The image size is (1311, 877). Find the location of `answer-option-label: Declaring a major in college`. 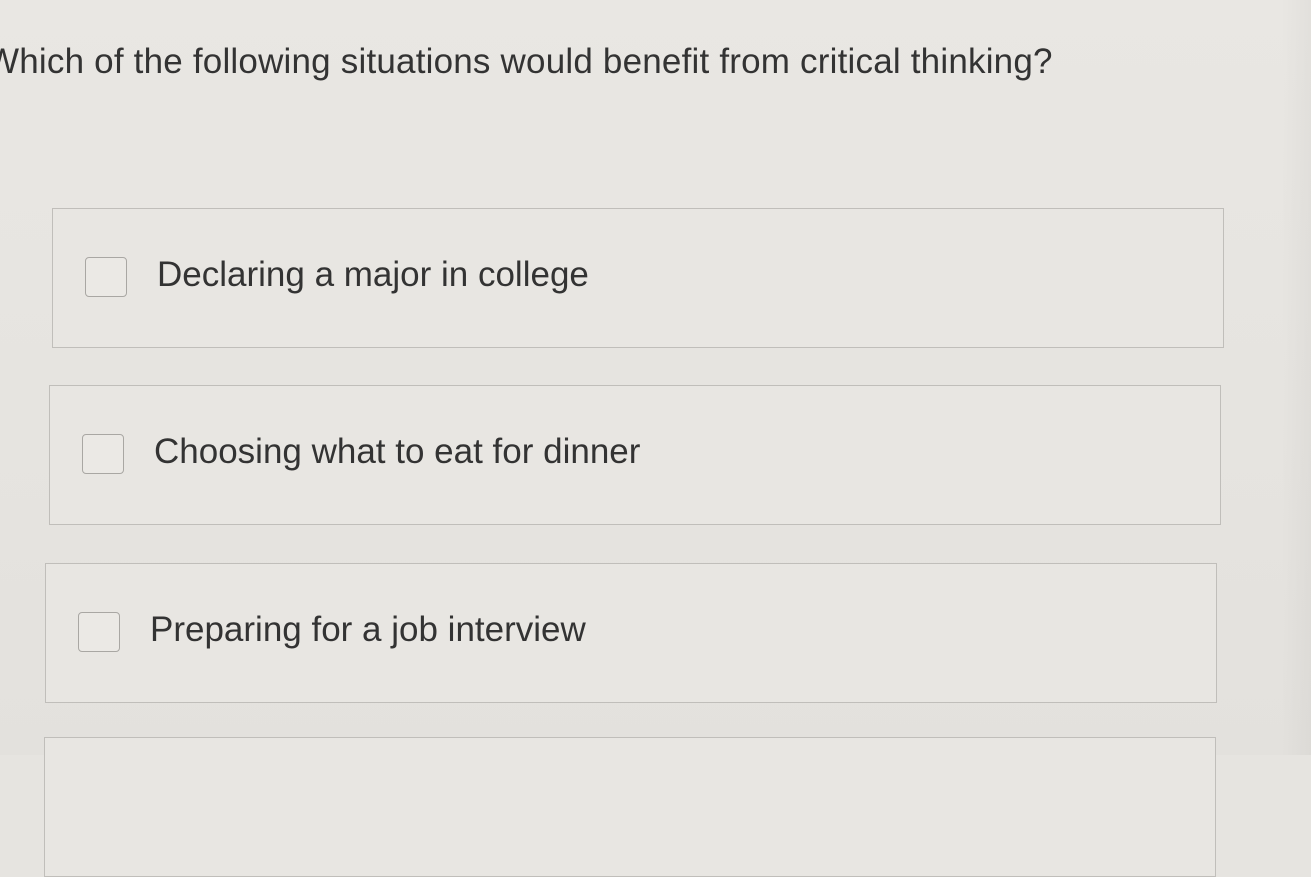

answer-option-label: Declaring a major in college is located at coordinates (373, 274).